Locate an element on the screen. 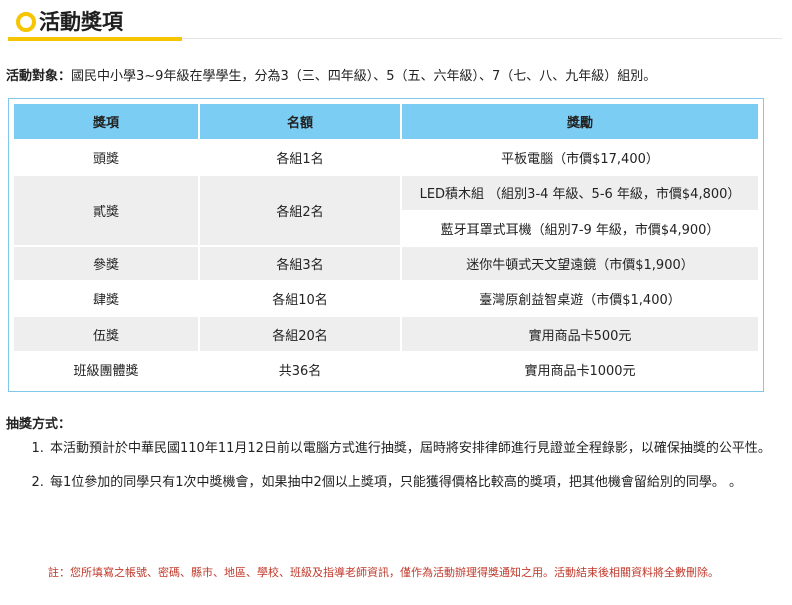 This screenshot has width=792, height=605. table-row: 參獎 各組3名 迷你牛頓式天文望遠鏡（市價$1,900） is located at coordinates (386, 263).